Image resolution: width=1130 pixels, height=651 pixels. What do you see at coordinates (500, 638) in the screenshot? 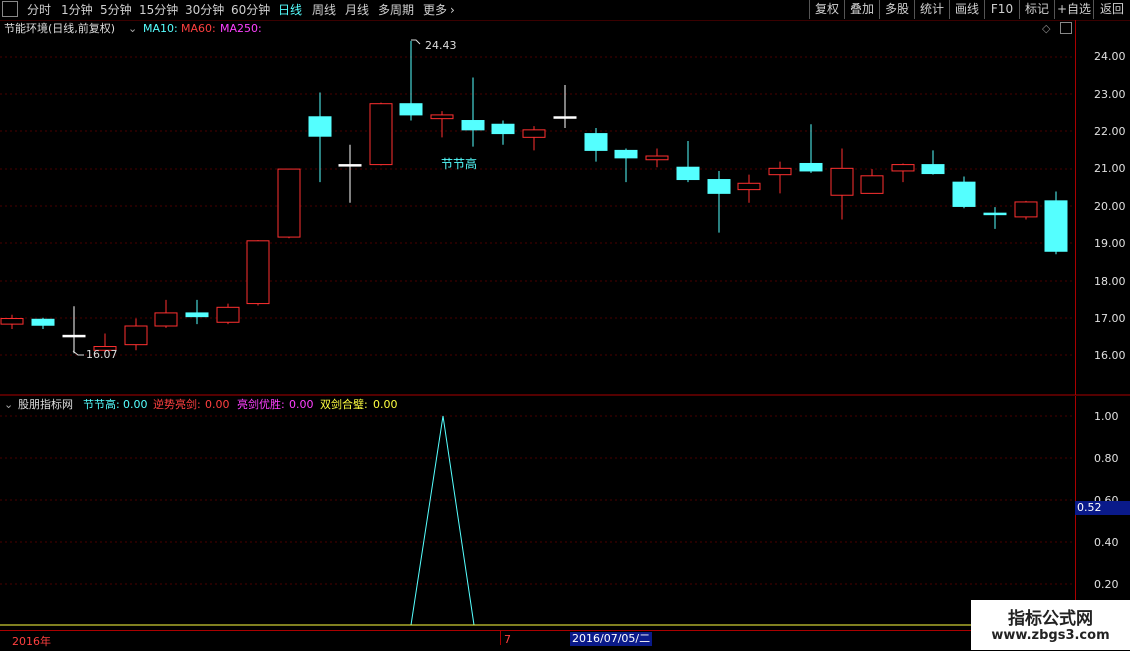
I see `month-tick` at bounding box center [500, 638].